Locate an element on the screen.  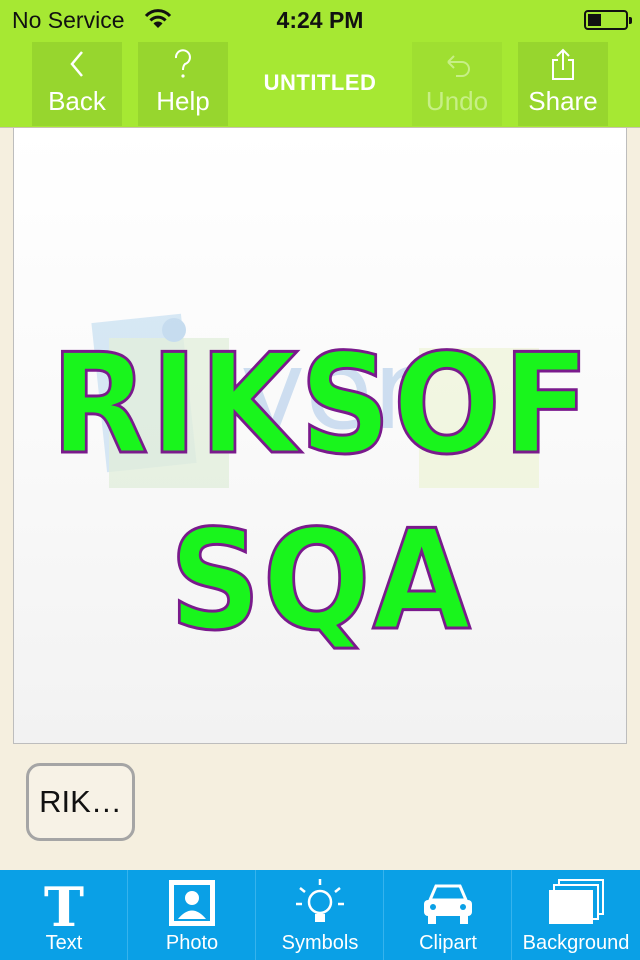
share-button: Share is located at coordinates (563, 84).